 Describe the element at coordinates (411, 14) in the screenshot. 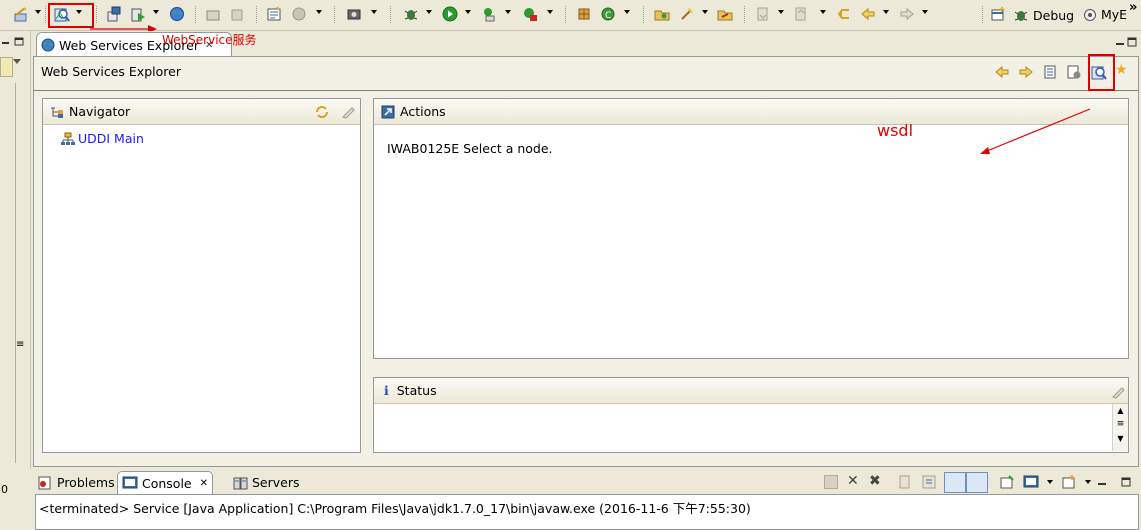

I see `debug-icon` at that location.